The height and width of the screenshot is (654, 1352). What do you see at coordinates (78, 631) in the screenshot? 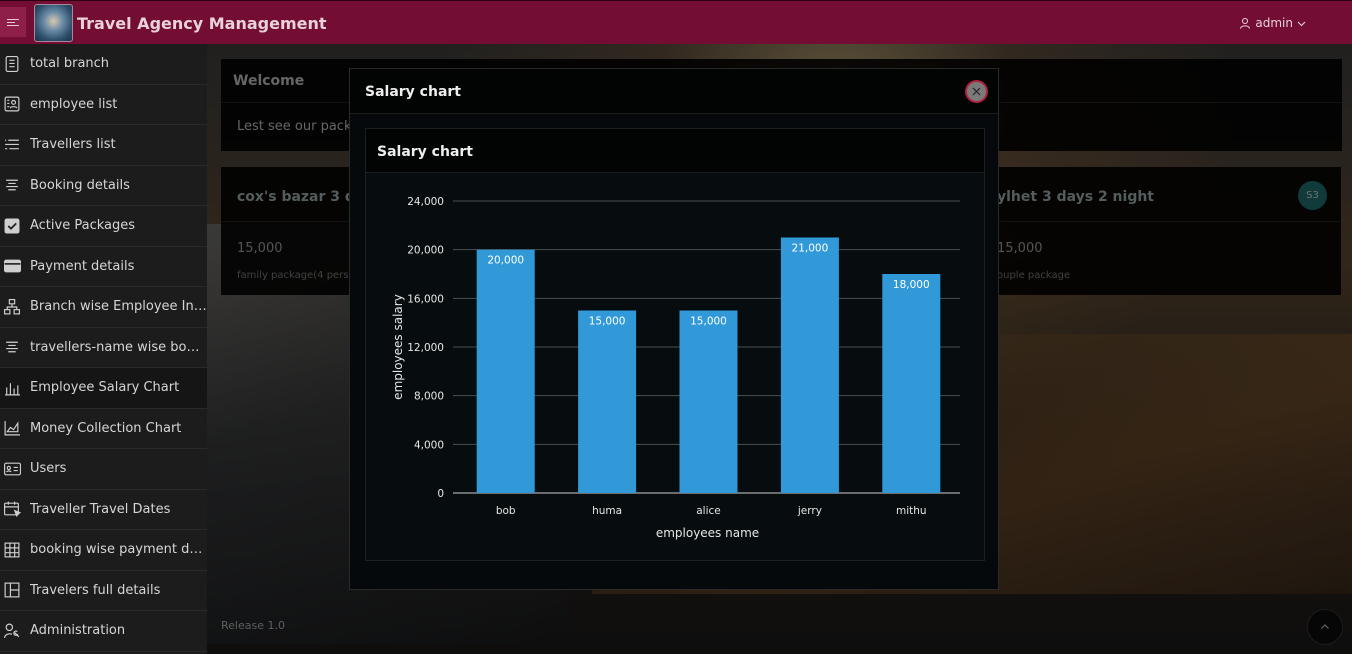
I see `sidebar-item-label: Administration` at bounding box center [78, 631].